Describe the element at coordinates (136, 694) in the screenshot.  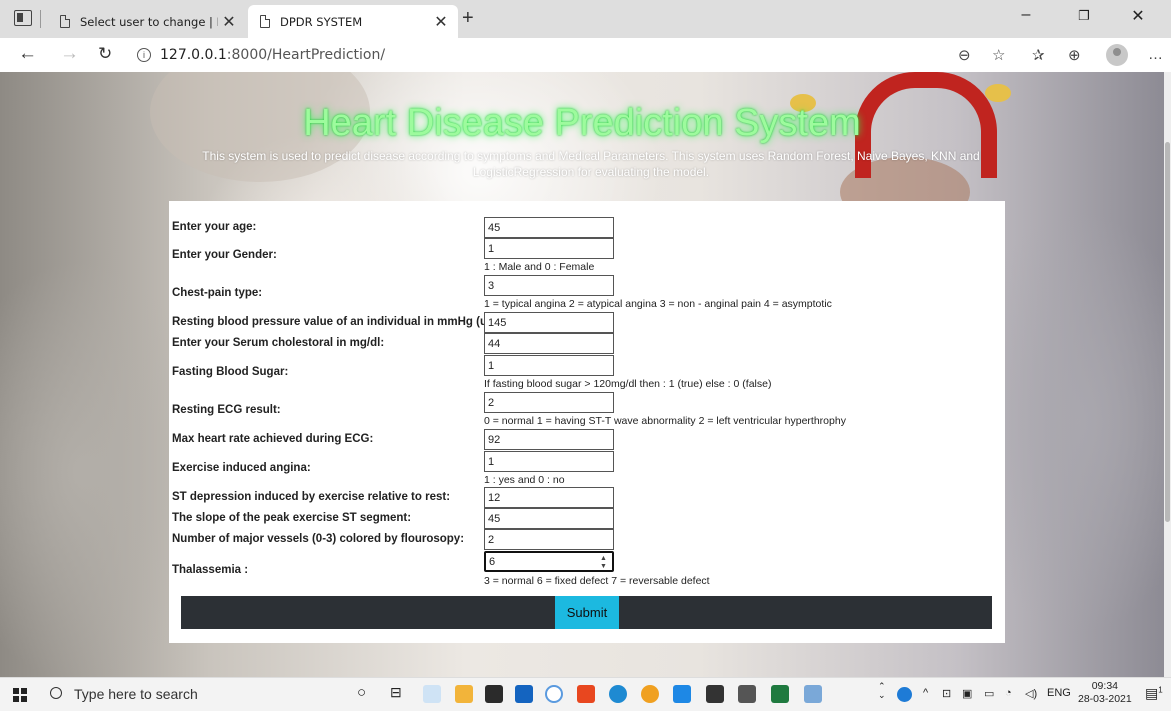
I see `search-placeholder: Type here to search` at that location.